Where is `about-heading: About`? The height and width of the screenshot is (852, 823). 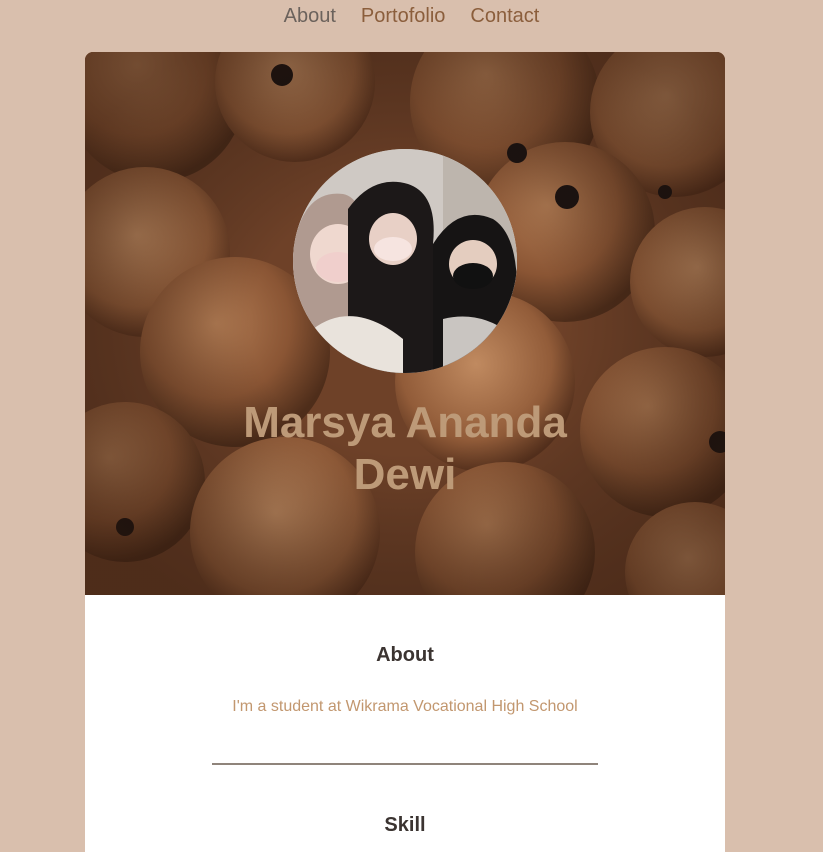 about-heading: About is located at coordinates (405, 655).